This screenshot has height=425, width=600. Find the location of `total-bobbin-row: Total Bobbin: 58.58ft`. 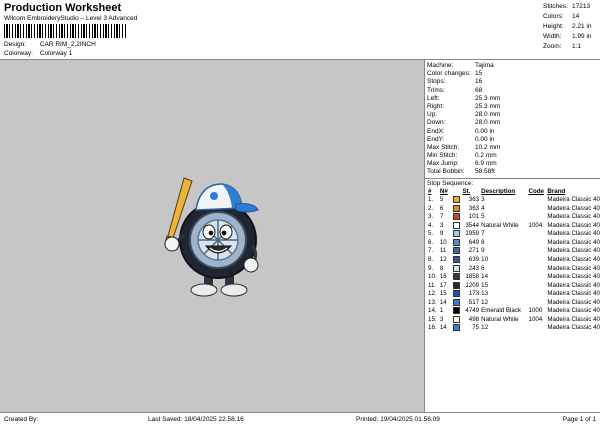

total-bobbin-row: Total Bobbin: 58.58ft is located at coordinates (461, 172).